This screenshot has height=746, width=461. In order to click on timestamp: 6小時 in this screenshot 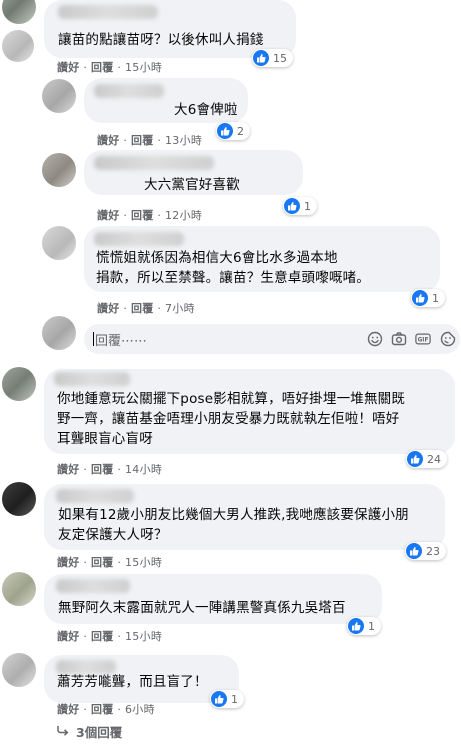, I will do `click(140, 709)`.